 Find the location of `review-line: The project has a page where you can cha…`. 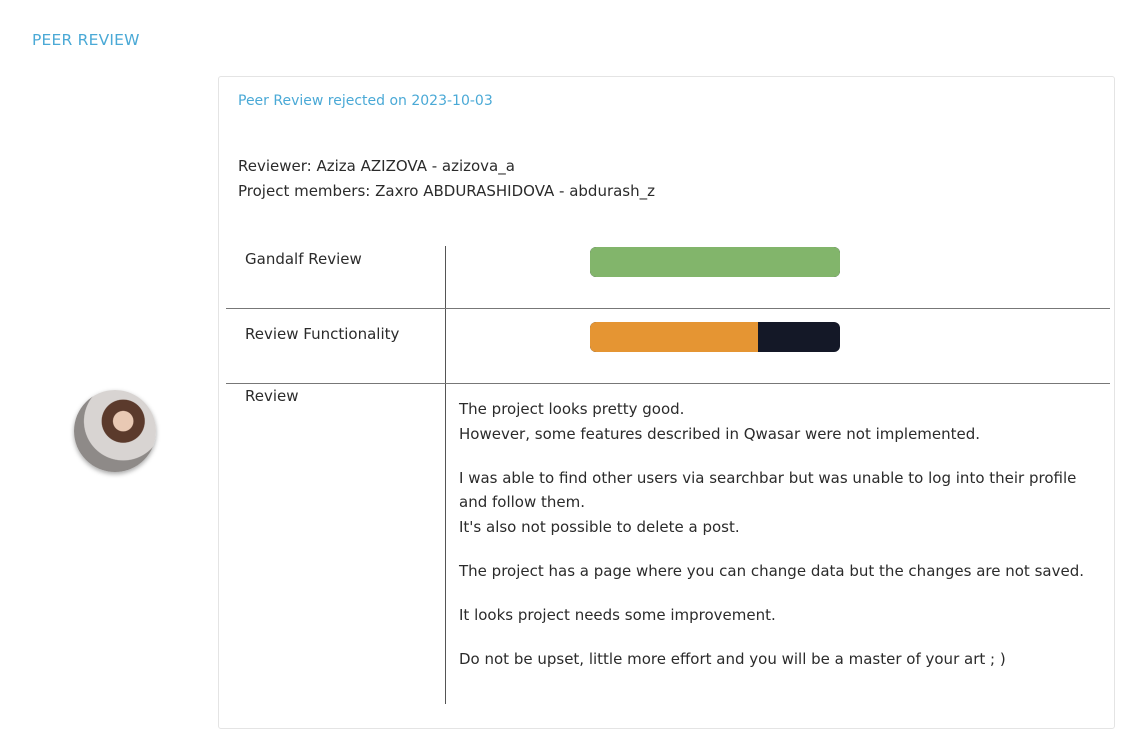

review-line: The project has a page where you can cha… is located at coordinates (771, 570).